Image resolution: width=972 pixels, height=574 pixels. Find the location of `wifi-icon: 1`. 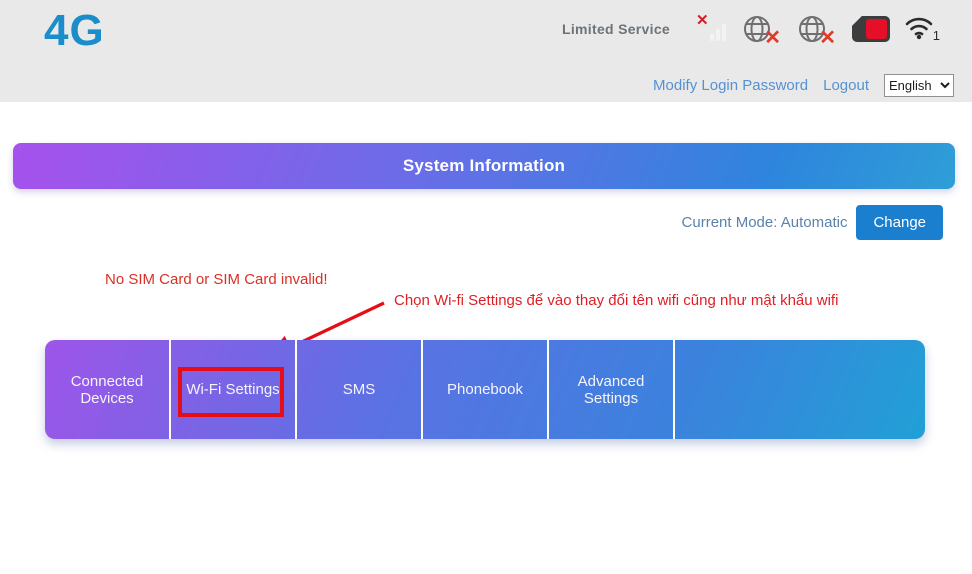

wifi-icon: 1 is located at coordinates (922, 29).